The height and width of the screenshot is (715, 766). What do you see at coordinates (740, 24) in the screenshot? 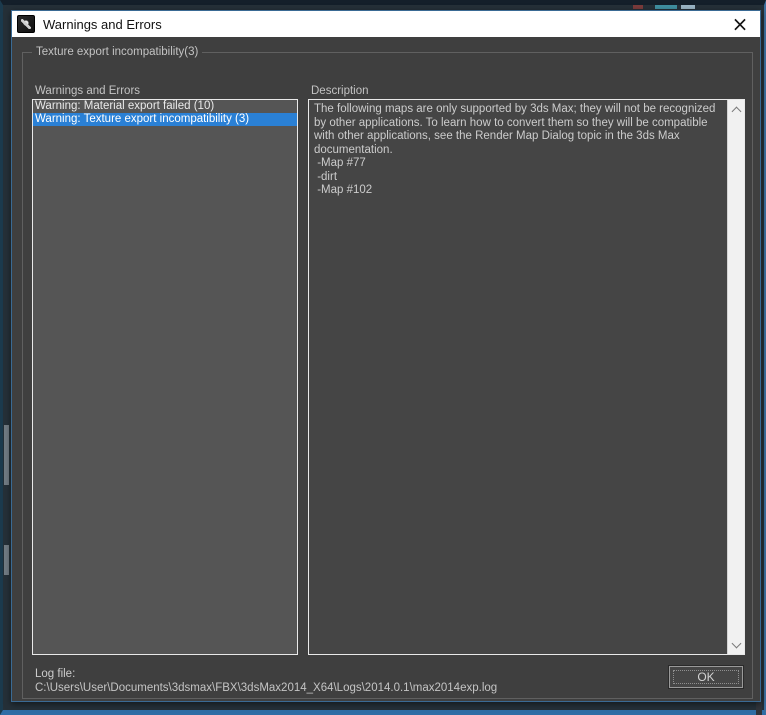
I see `close-icon: ×` at bounding box center [740, 24].